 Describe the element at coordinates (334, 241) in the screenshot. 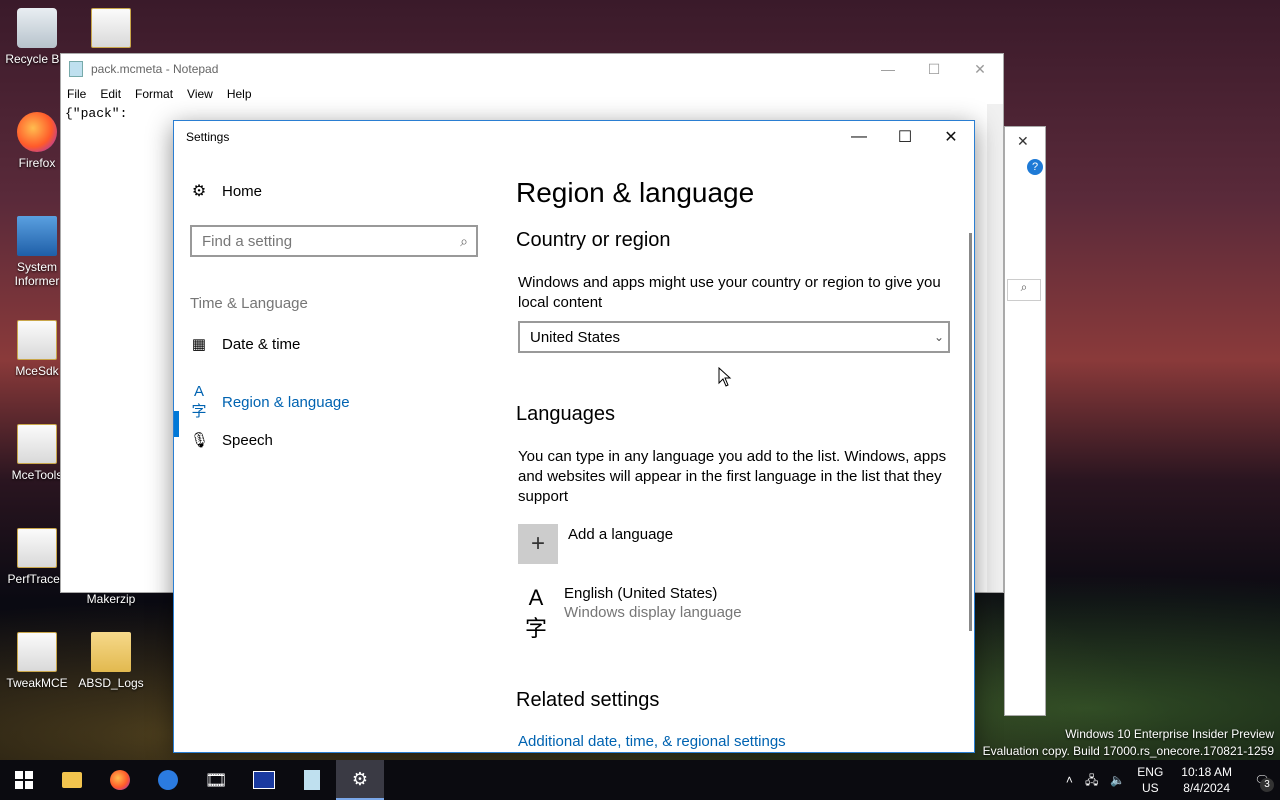

I see `find-setting-search: Find a setting ⌕` at that location.